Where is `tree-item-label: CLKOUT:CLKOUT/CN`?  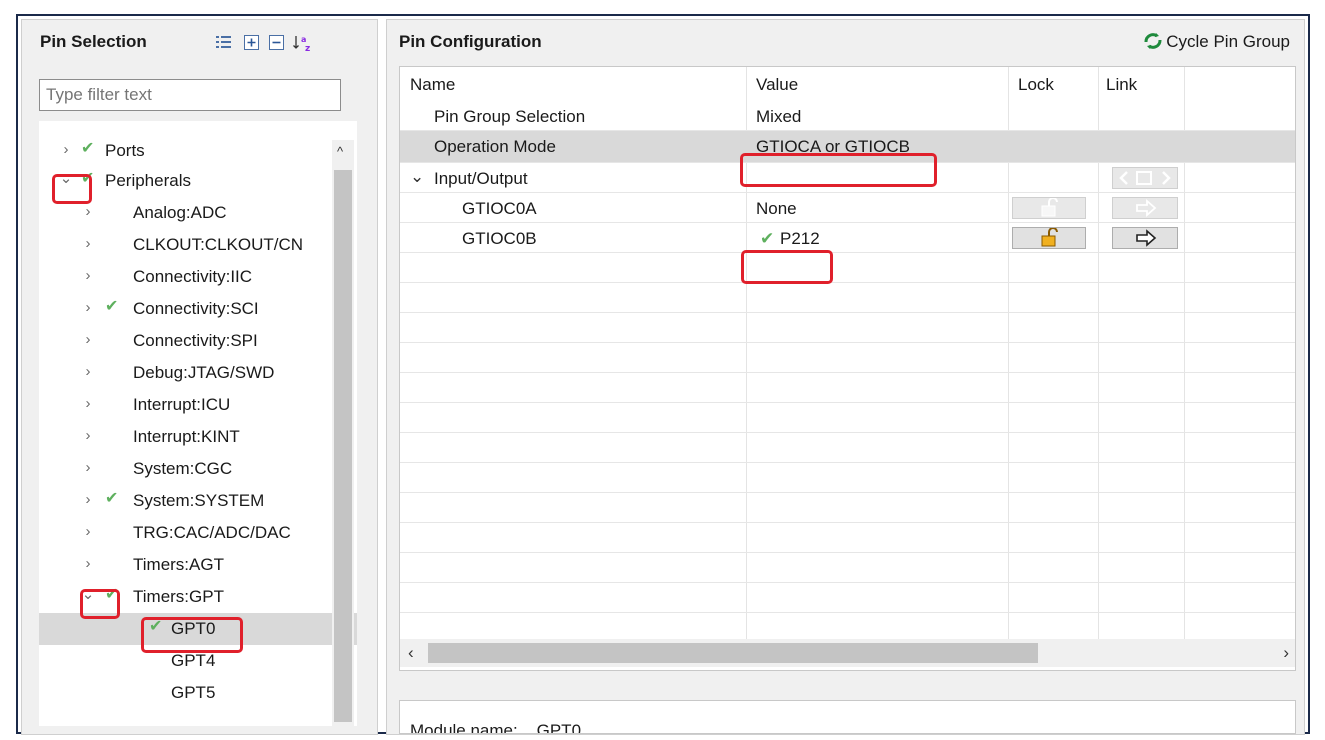
tree-item-label: CLKOUT:CLKOUT/CN is located at coordinates (218, 244).